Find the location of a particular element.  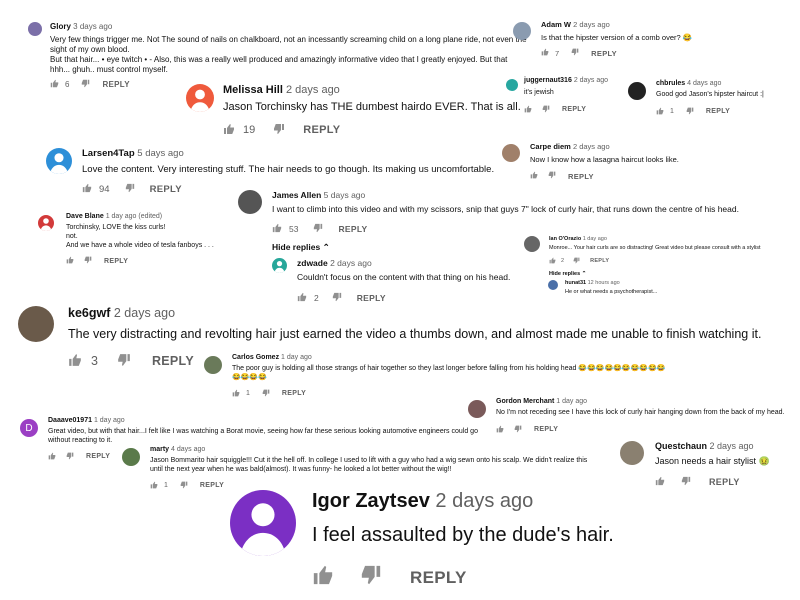

comment-text-line: Jason needs a hair stylist 🤢 is located at coordinates (712, 461).